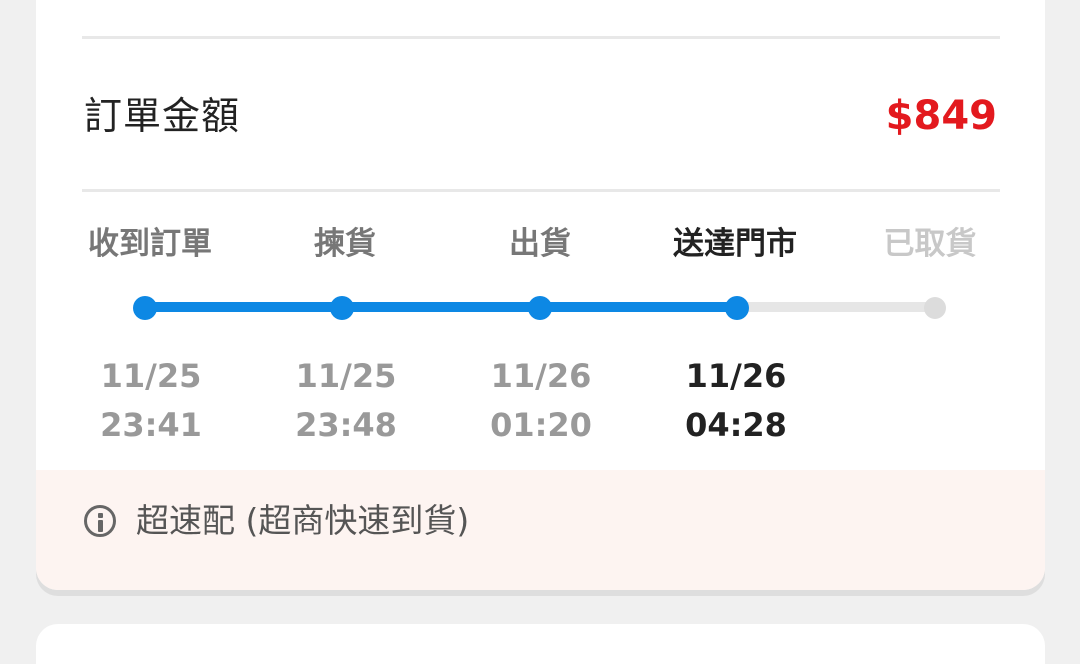  Describe the element at coordinates (540, 308) in the screenshot. I see `step-dot-shipped` at that location.